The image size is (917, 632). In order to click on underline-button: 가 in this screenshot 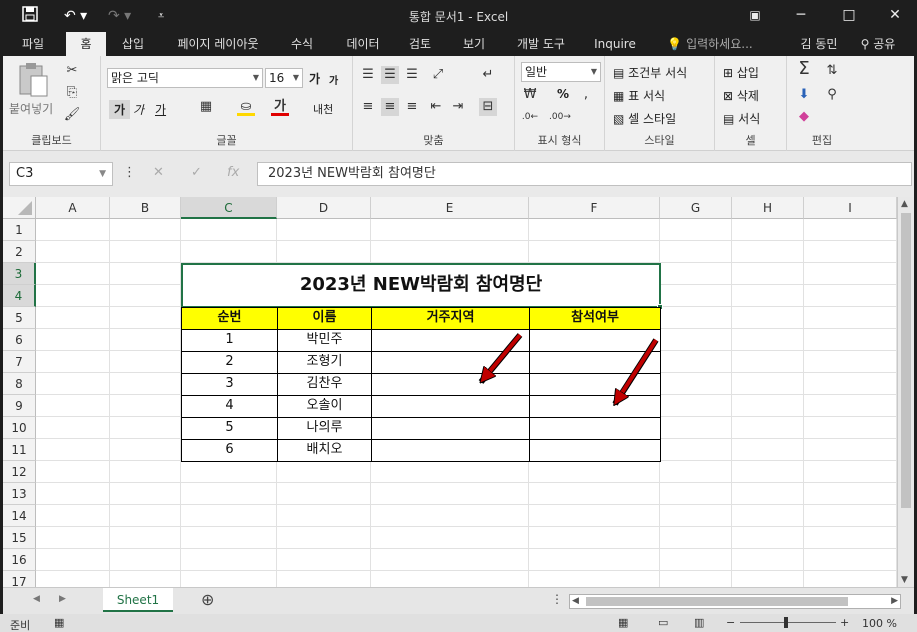, I will do `click(160, 109)`.